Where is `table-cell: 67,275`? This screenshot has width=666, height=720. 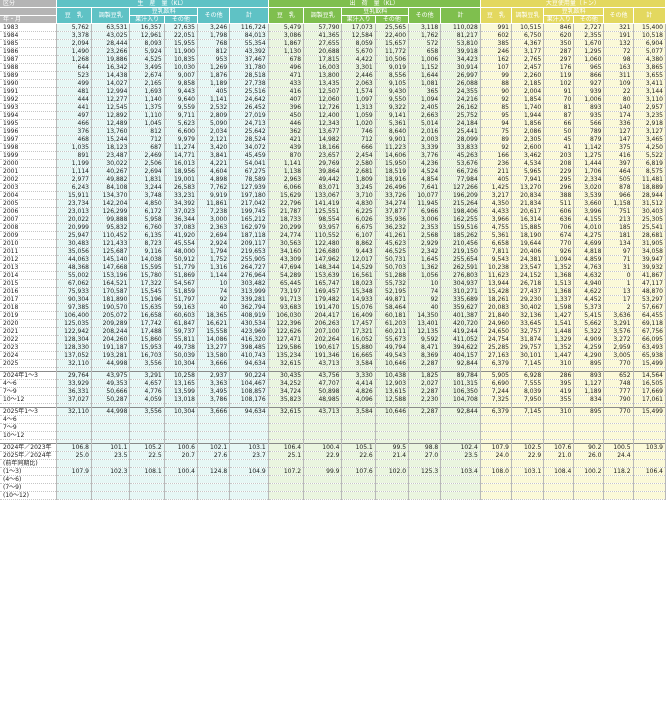 table-cell: 67,275 is located at coordinates (249, 171).